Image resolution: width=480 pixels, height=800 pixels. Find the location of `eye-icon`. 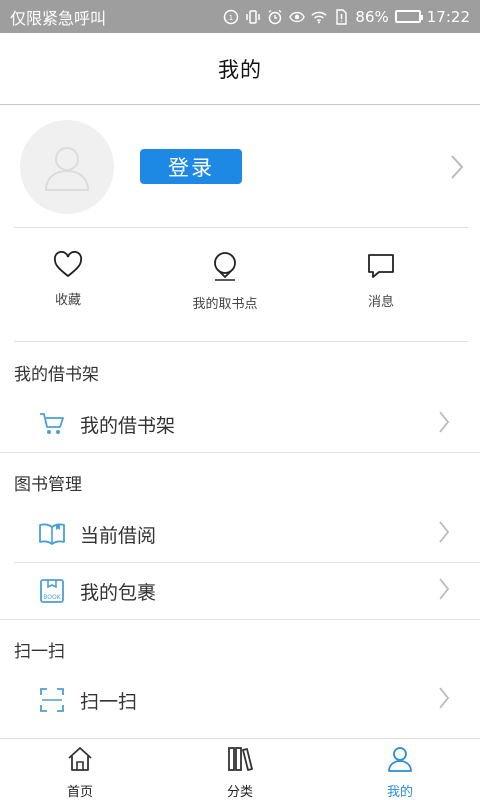

eye-icon is located at coordinates (297, 17).